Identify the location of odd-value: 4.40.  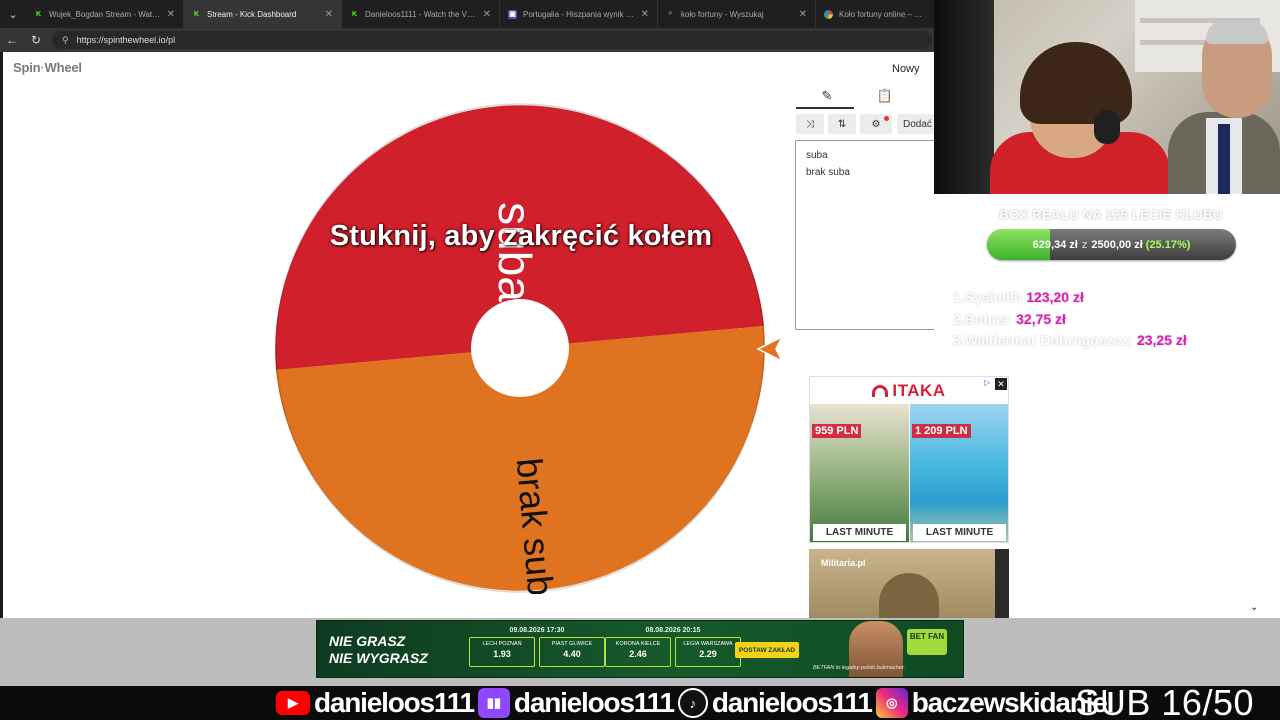
(572, 654).